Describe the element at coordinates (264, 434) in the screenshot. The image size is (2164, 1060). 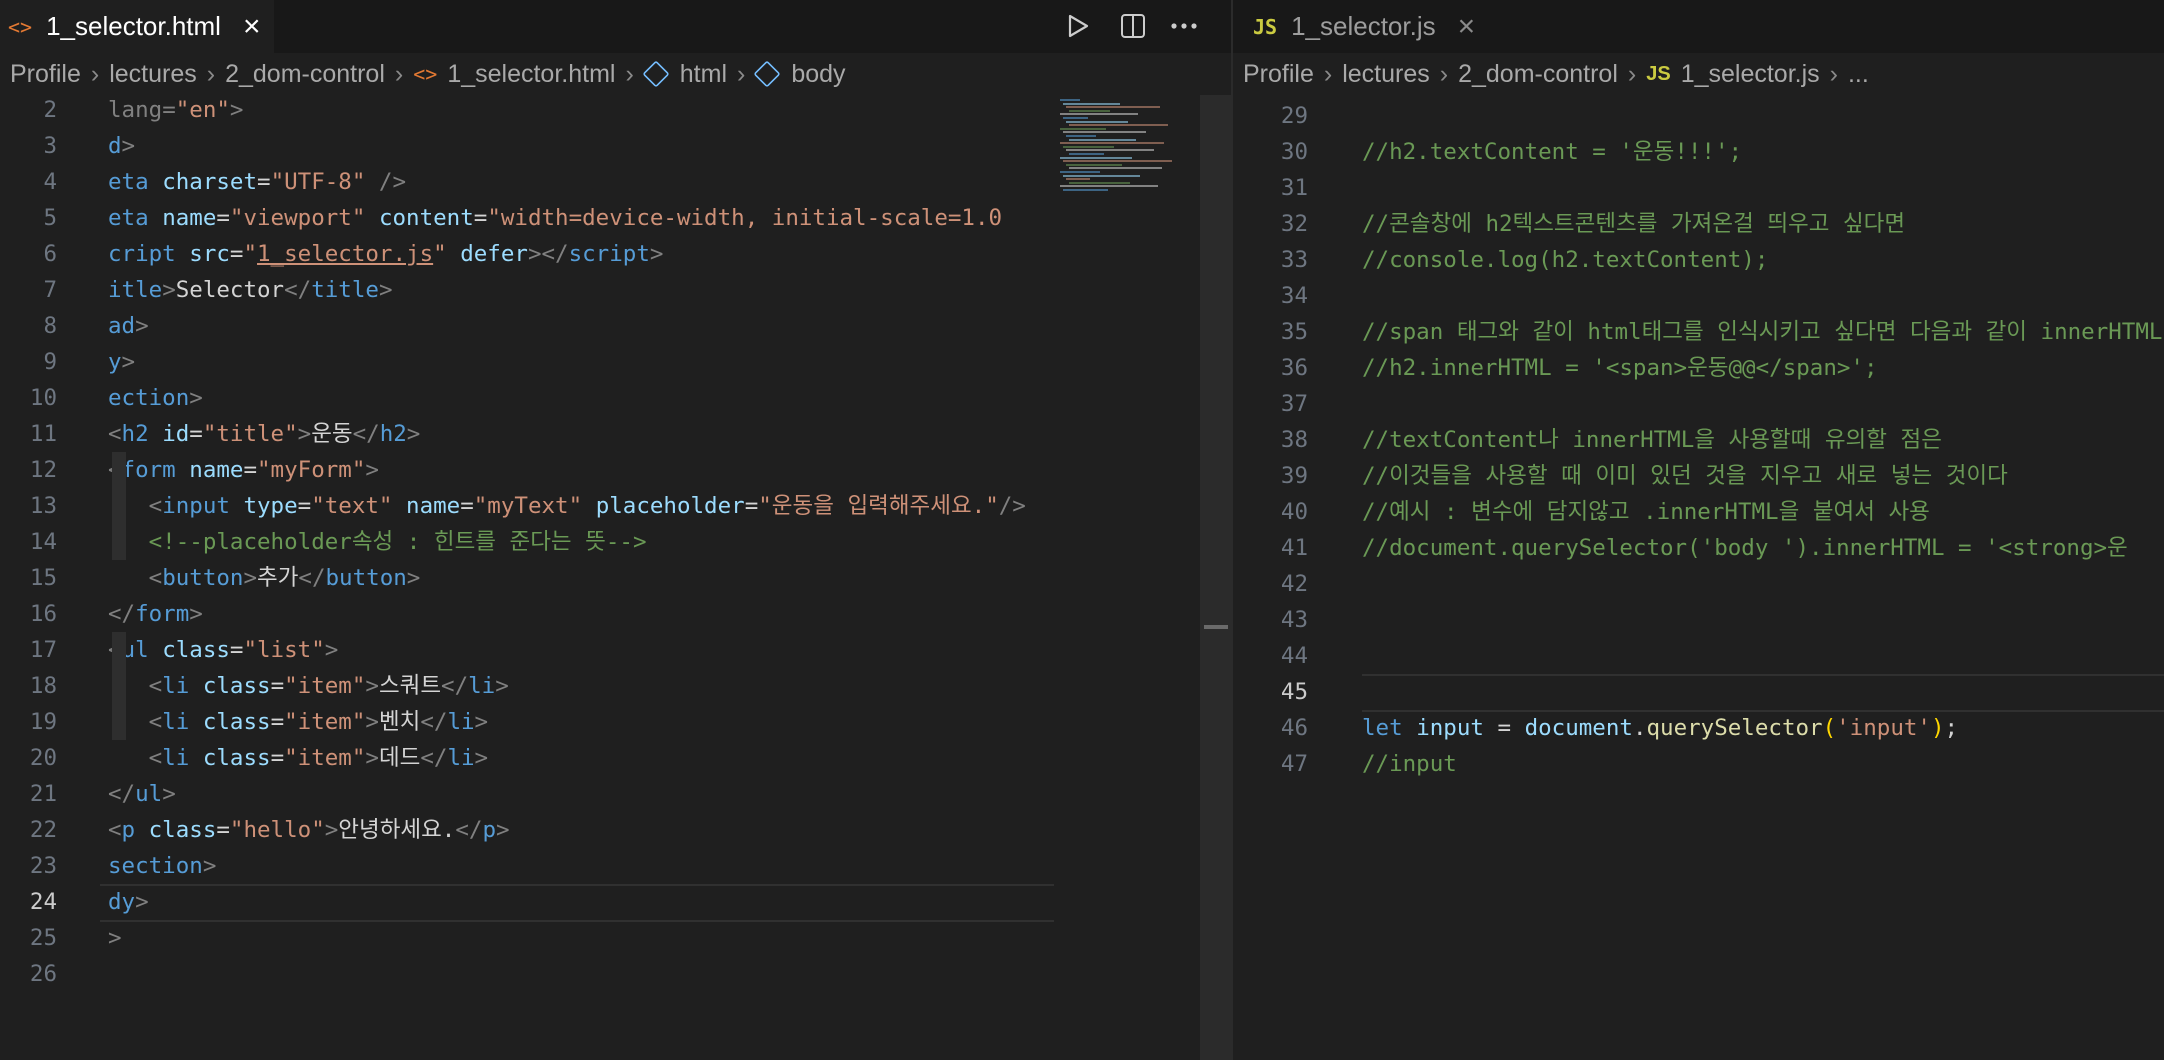
I see `code-text: <h2 id="title">운동</h2>` at that location.